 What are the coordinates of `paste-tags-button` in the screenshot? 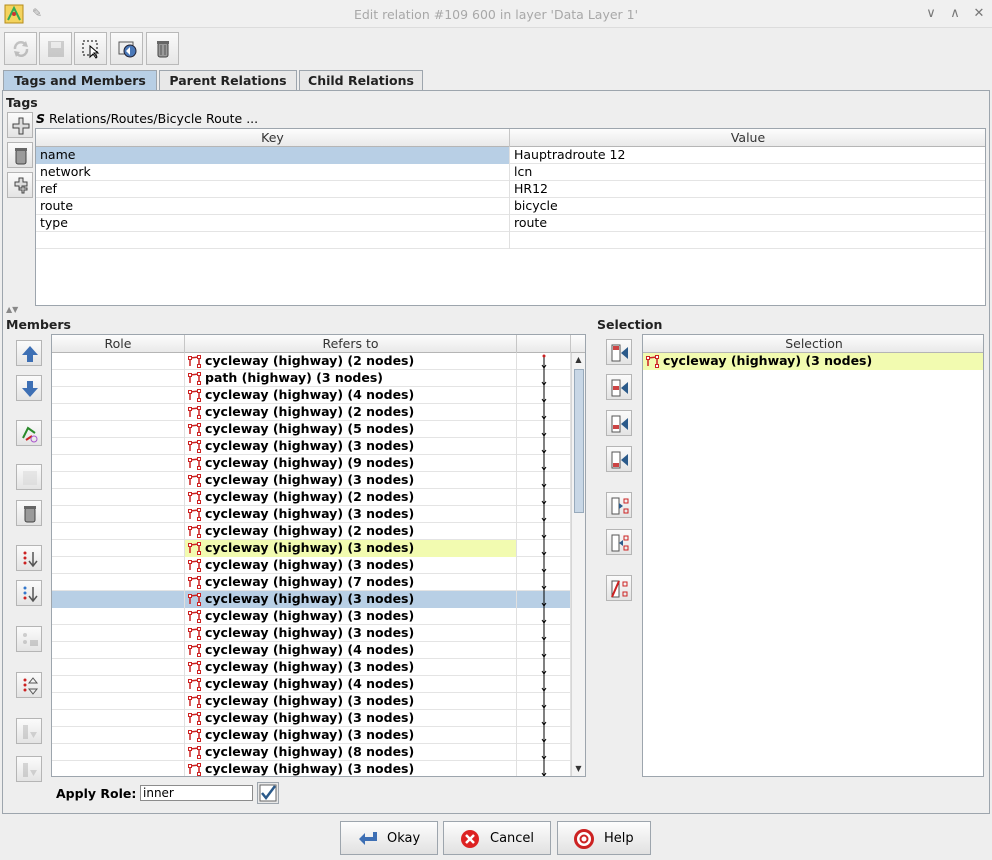 It's located at (20, 185).